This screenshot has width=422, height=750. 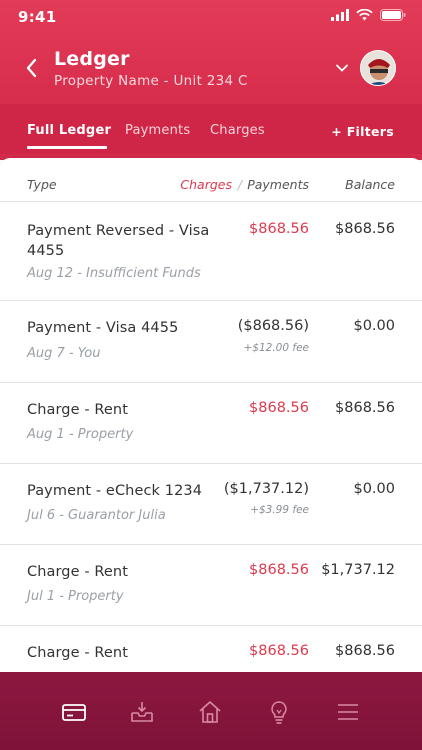 I want to click on chevron-down-icon, so click(x=342, y=68).